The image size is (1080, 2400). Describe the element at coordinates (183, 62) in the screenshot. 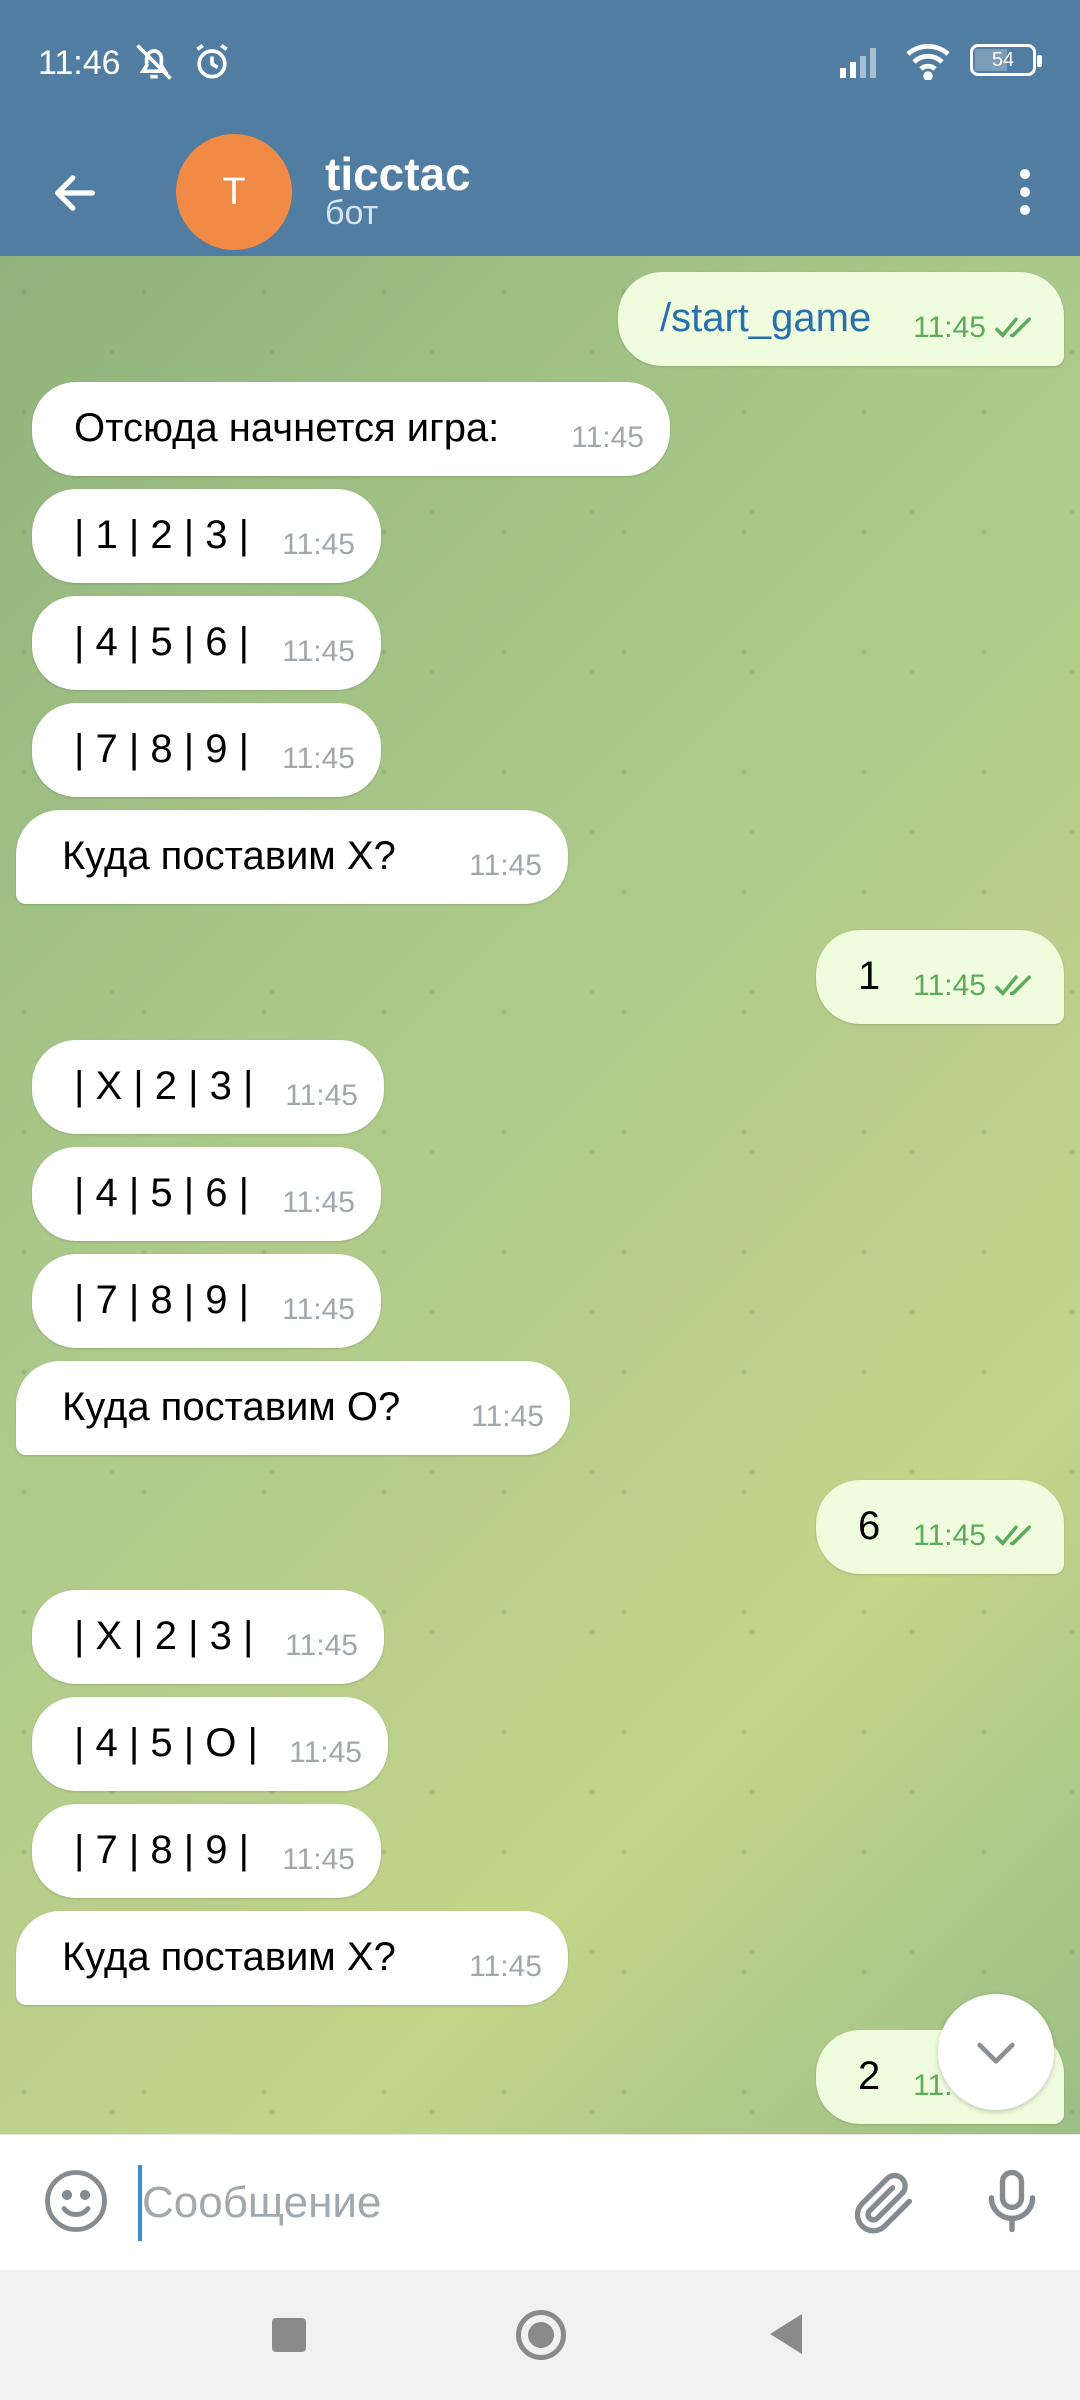

I see `status-left-icons` at that location.